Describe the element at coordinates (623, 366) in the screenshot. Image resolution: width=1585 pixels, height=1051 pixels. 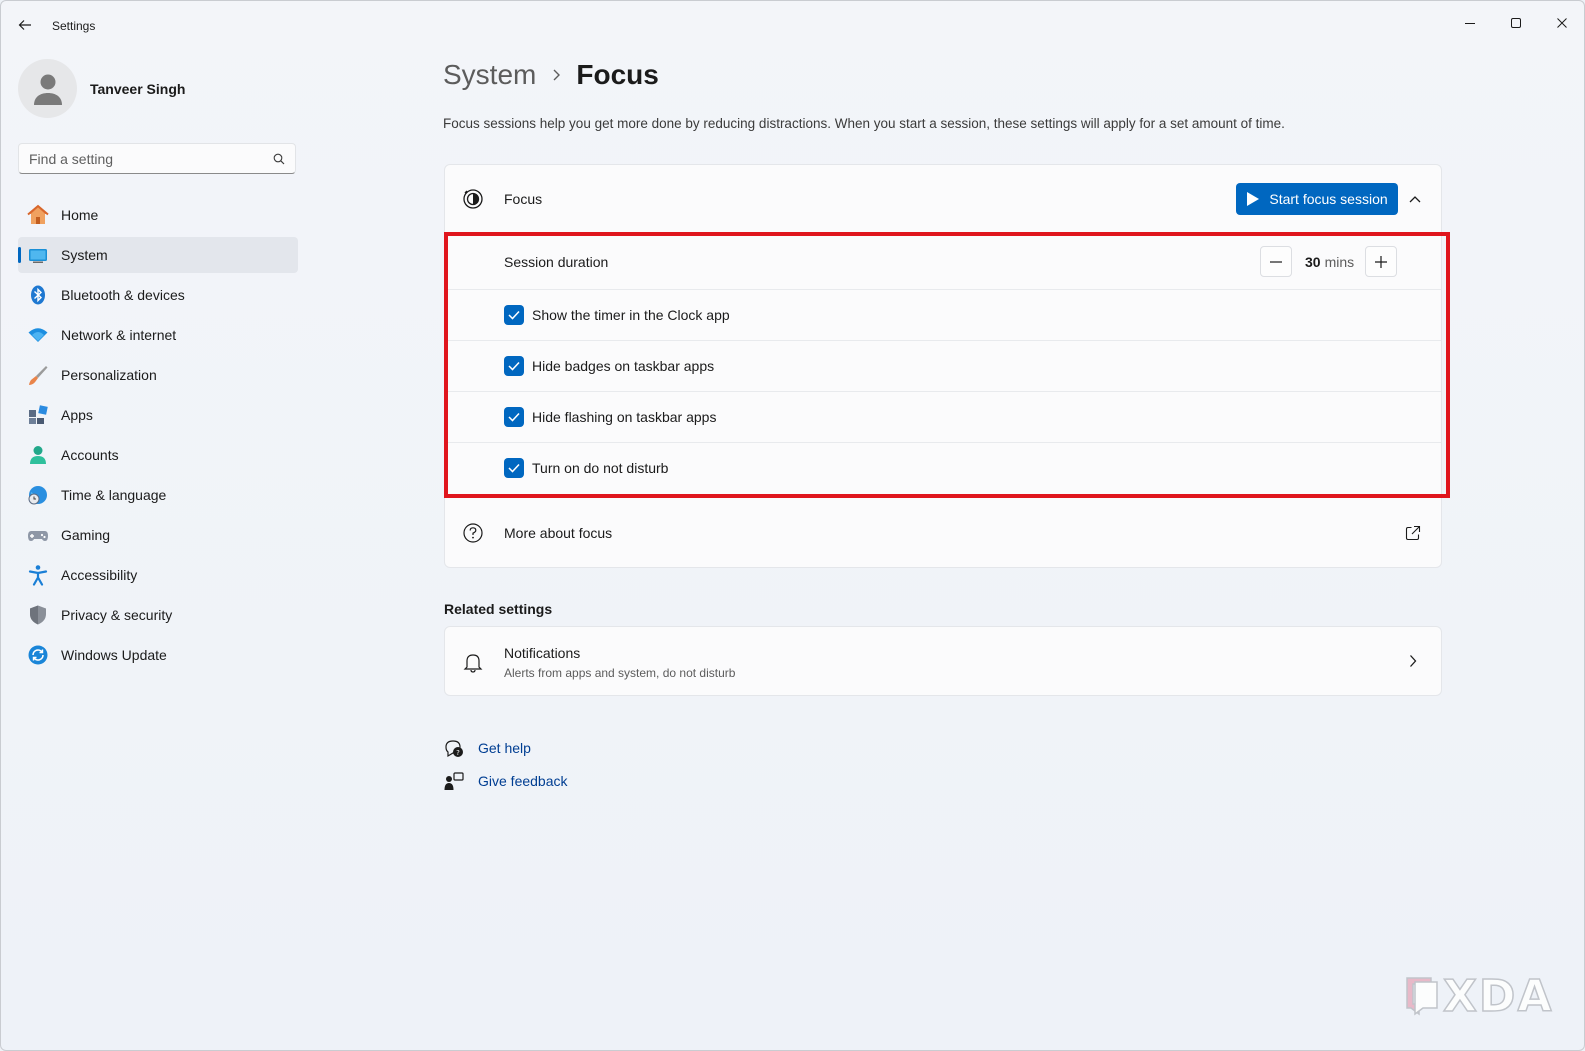
I see `option-label: Hide badges on taskbar apps` at that location.